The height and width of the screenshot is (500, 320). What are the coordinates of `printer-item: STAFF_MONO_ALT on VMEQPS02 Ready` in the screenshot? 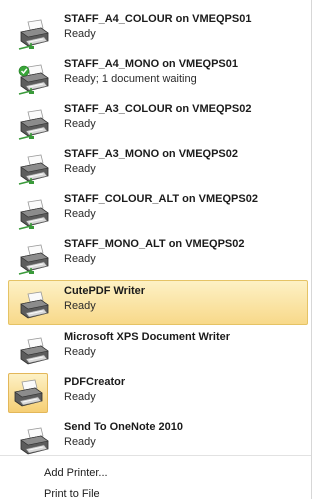 It's located at (158, 255).